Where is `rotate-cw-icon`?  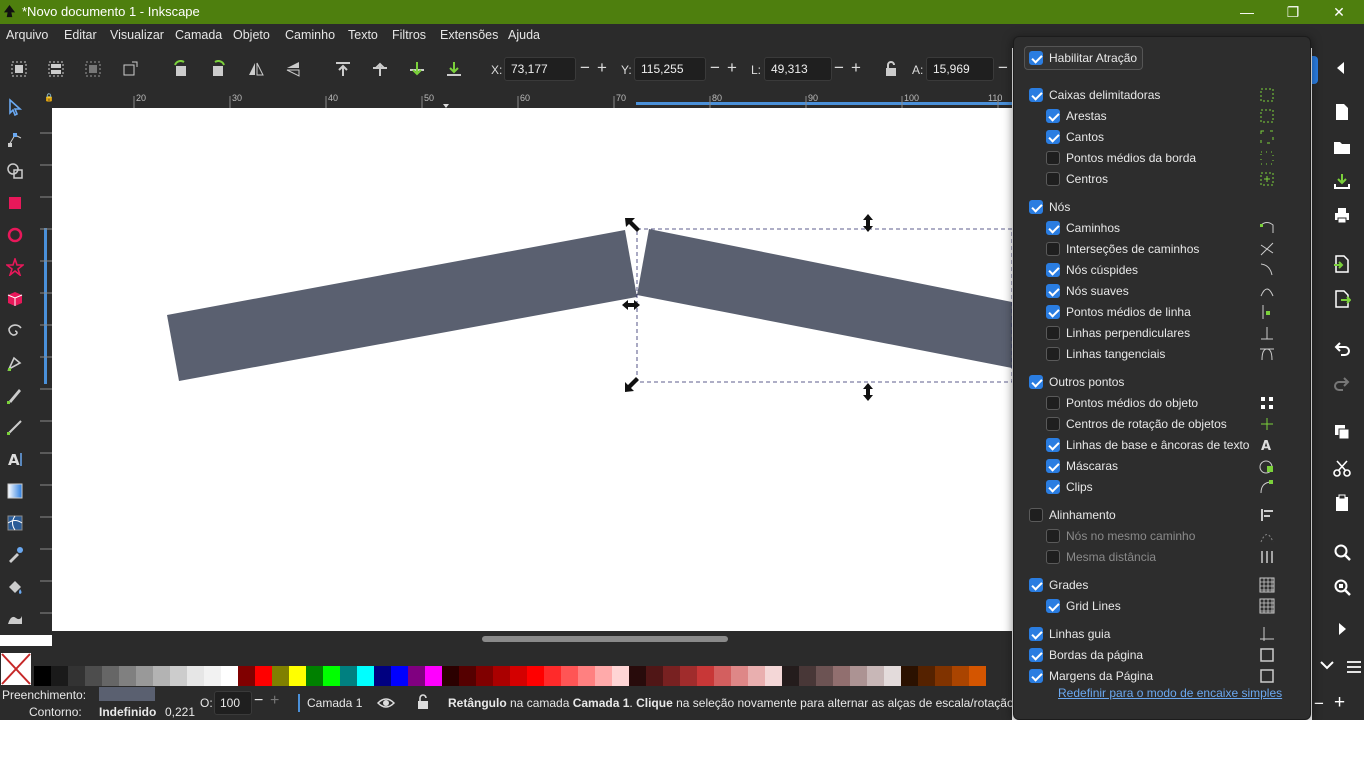 rotate-cw-icon is located at coordinates (218, 69).